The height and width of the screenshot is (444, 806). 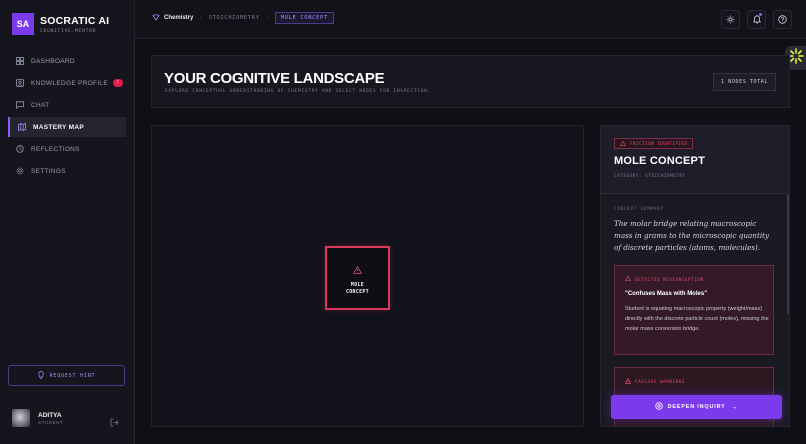 What do you see at coordinates (69, 83) in the screenshot?
I see `sidebar-item-label: KNOWLEDGE PROFILE` at bounding box center [69, 83].